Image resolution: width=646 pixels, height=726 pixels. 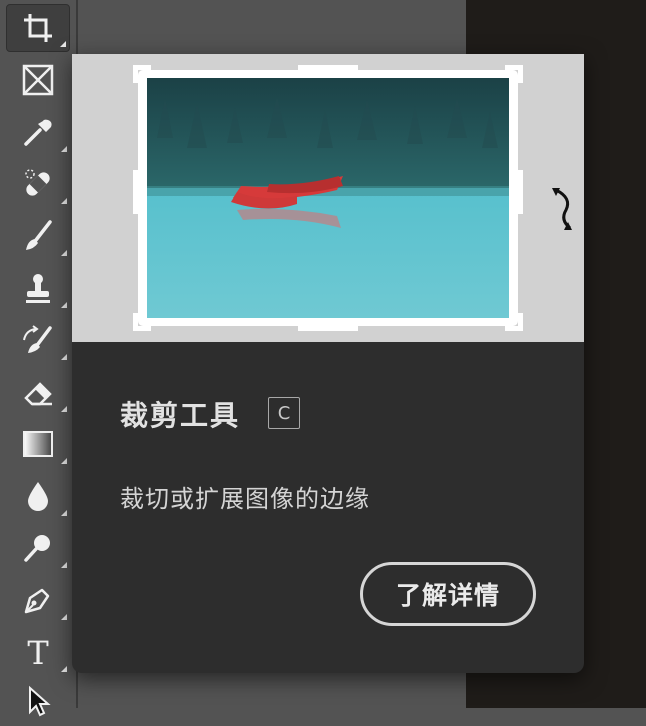 I want to click on blur-tool, so click(x=38, y=496).